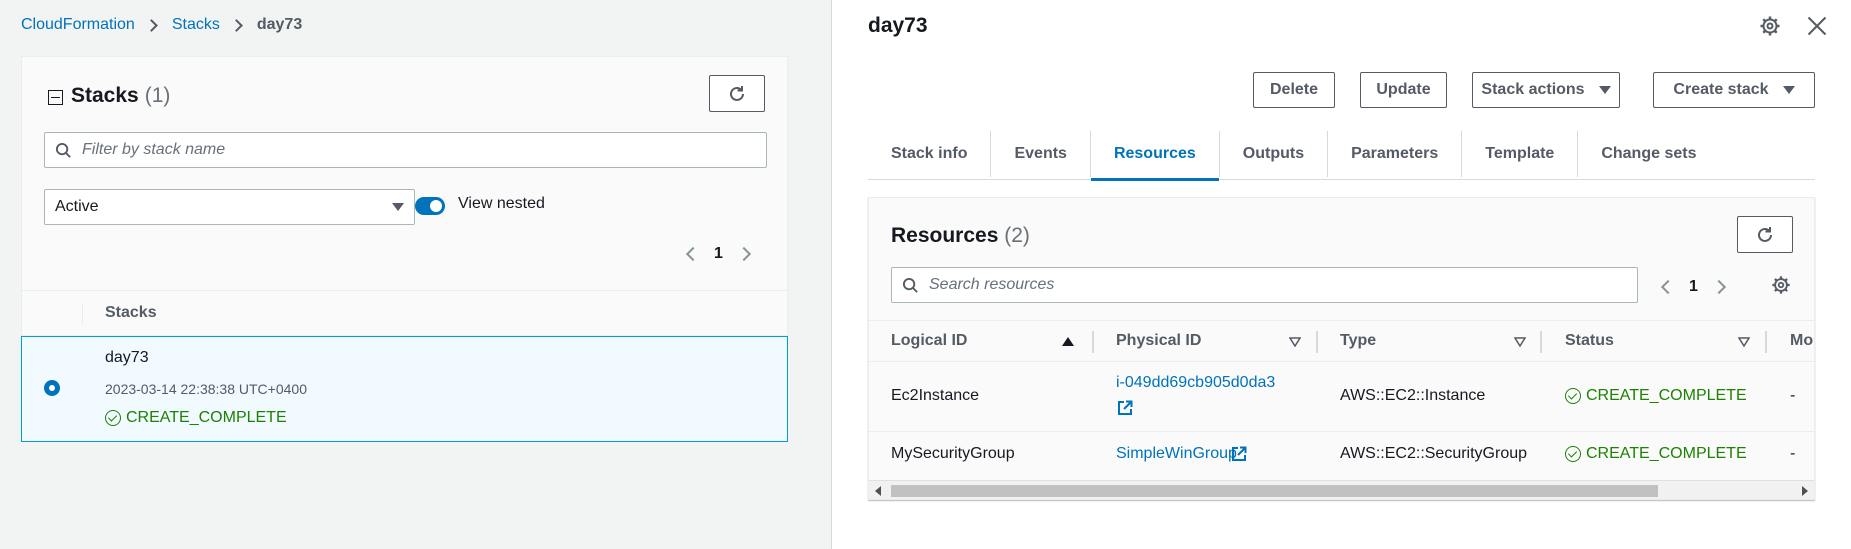 The width and height of the screenshot is (1851, 549). Describe the element at coordinates (1394, 154) in the screenshot. I see `tab-parameters: Parameters` at that location.